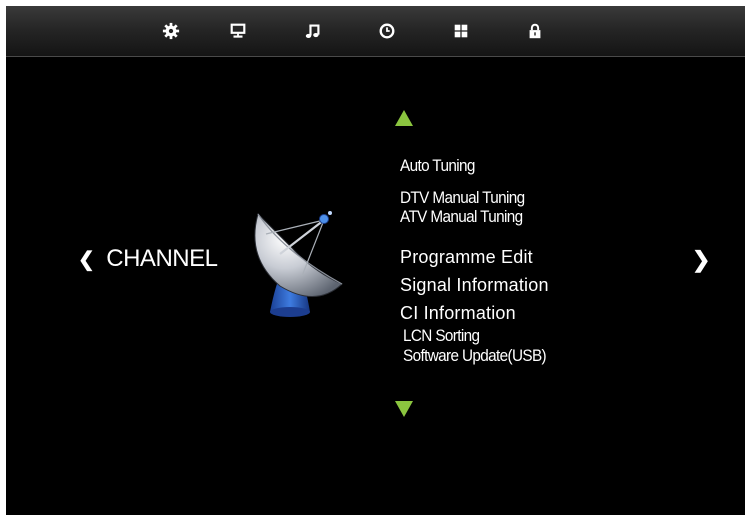  I want to click on menu-item-software-update: Software Update(USB), so click(475, 356).